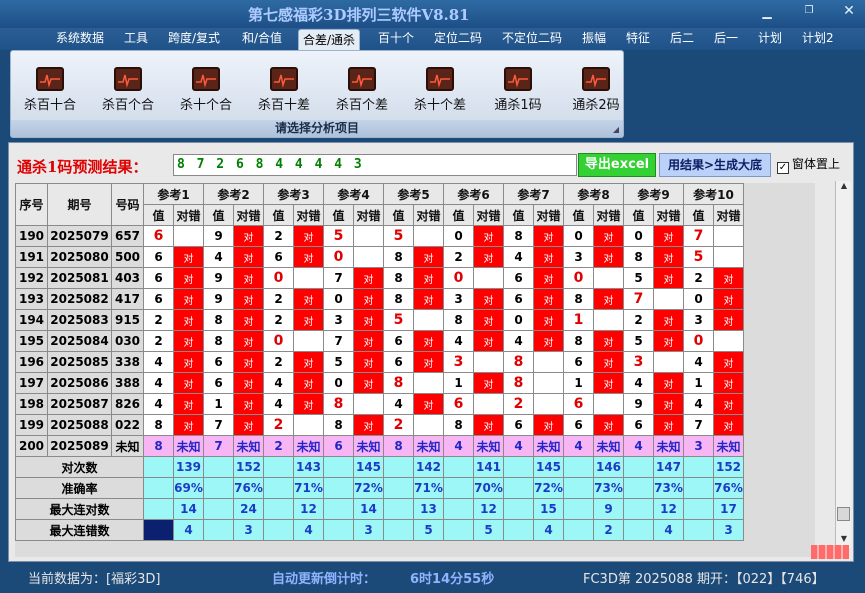 The height and width of the screenshot is (593, 865). I want to click on menu-sum-diff-kill: 合差/通杀, so click(329, 39).